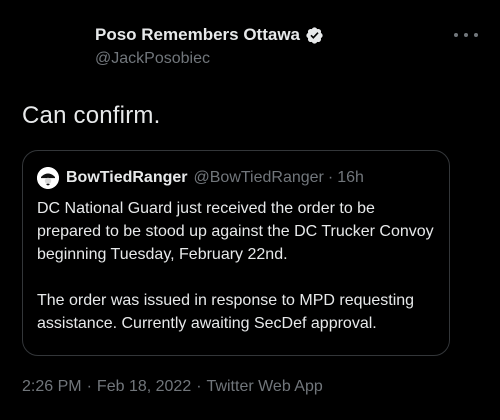 The image size is (500, 420). I want to click on tweet-source: Twitter Web App, so click(265, 386).